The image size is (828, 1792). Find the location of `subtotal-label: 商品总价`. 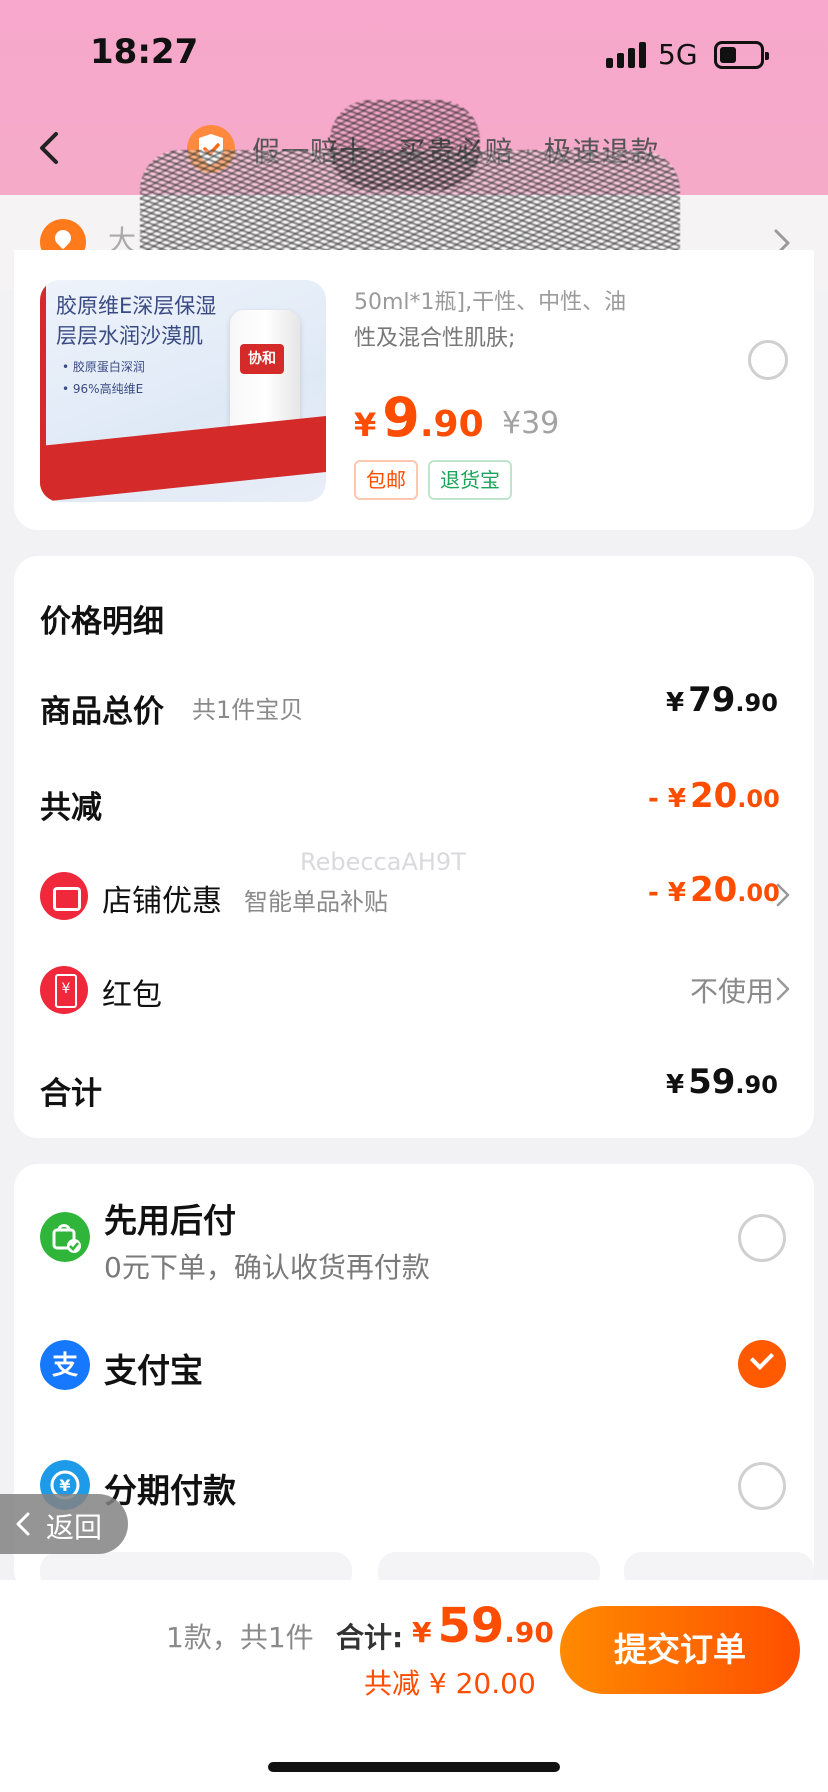

subtotal-label: 商品总价 is located at coordinates (102, 712).